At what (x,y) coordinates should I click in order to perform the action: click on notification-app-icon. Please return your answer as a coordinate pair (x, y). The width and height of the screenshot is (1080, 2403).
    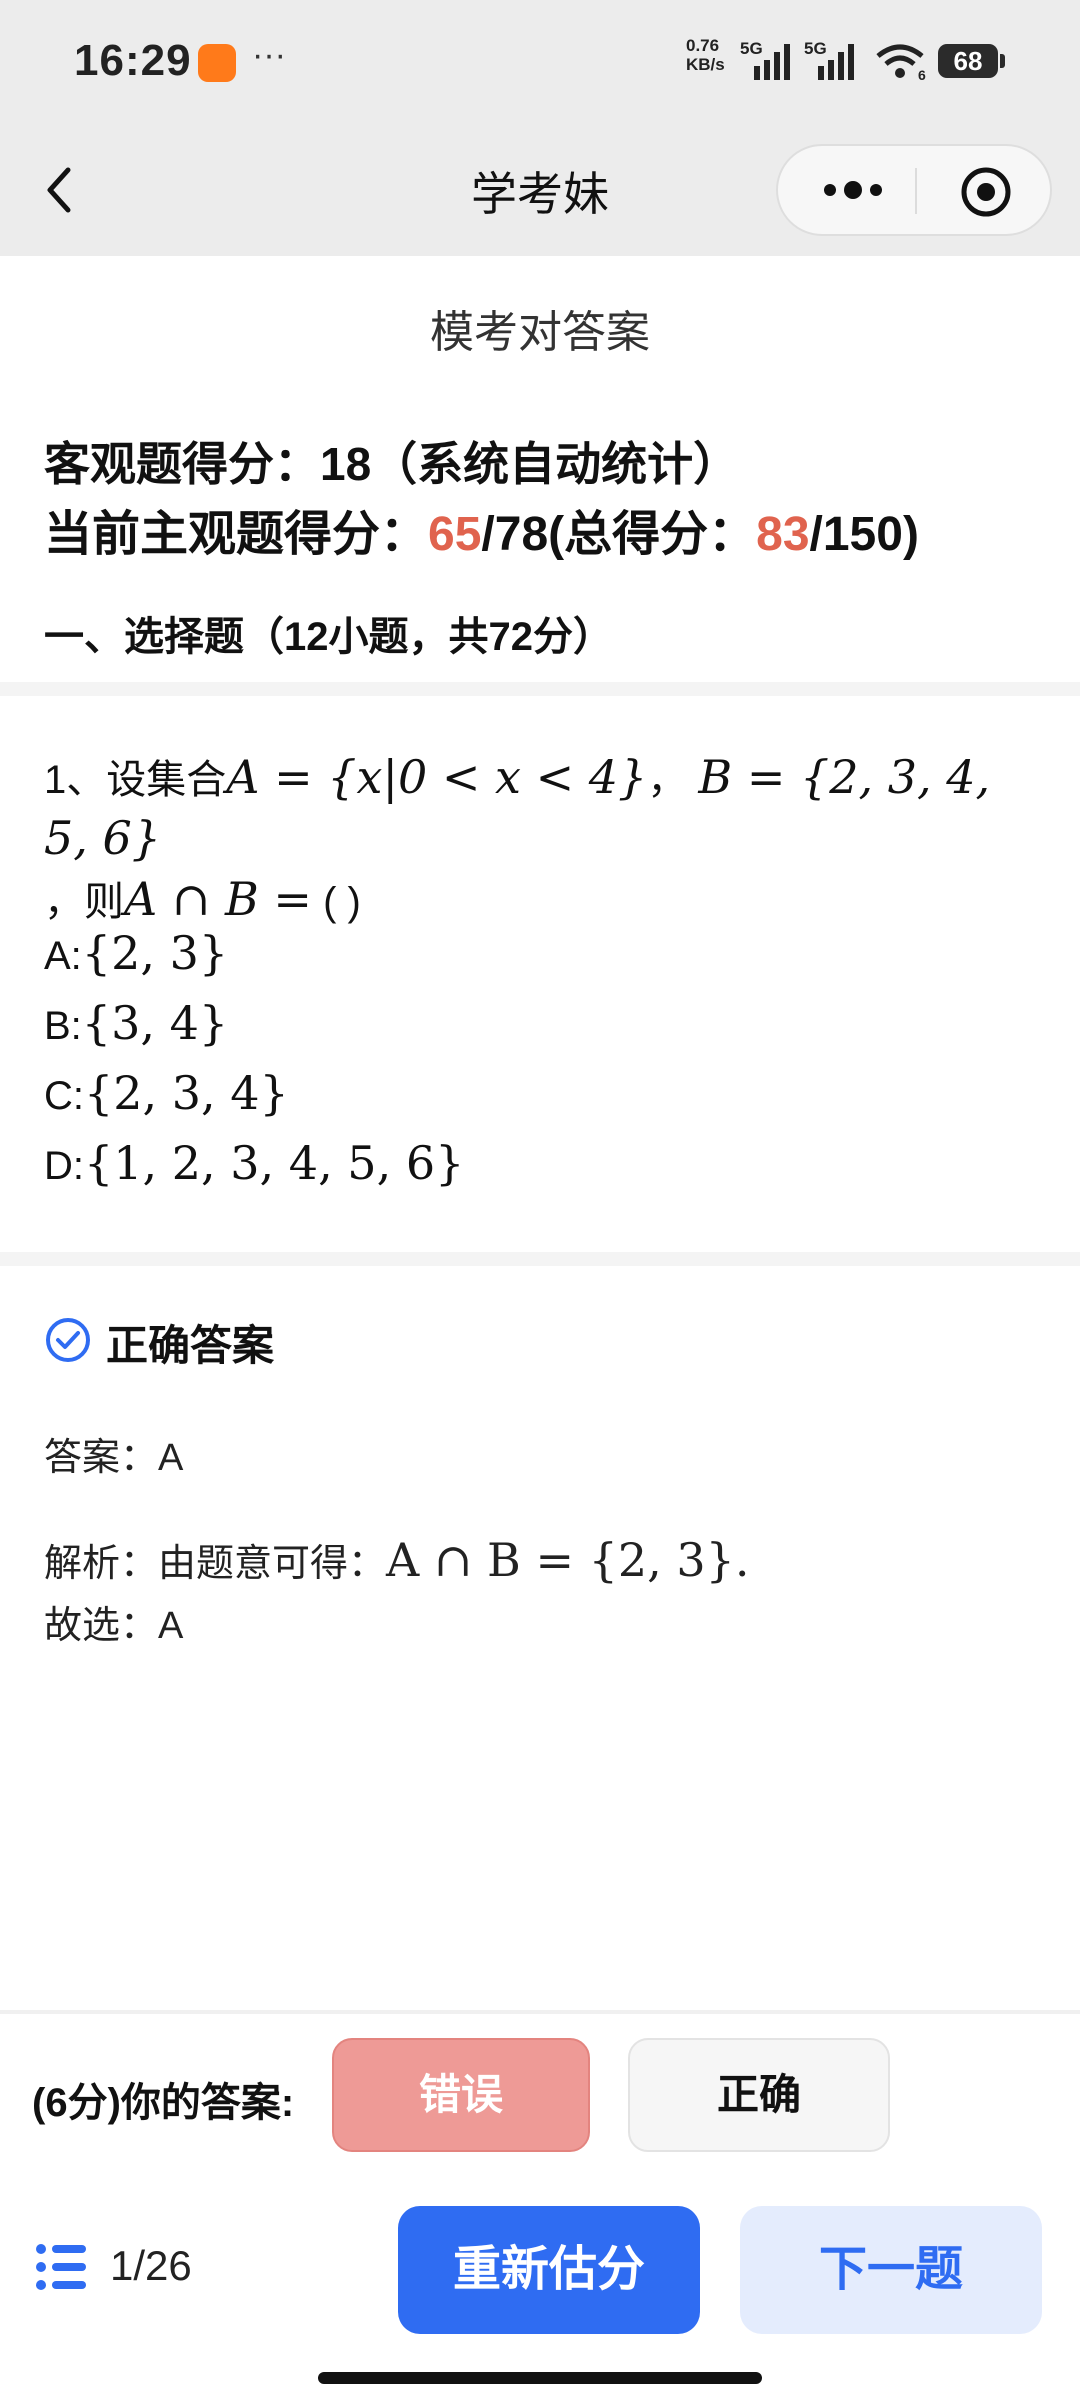
    Looking at the image, I should click on (217, 63).